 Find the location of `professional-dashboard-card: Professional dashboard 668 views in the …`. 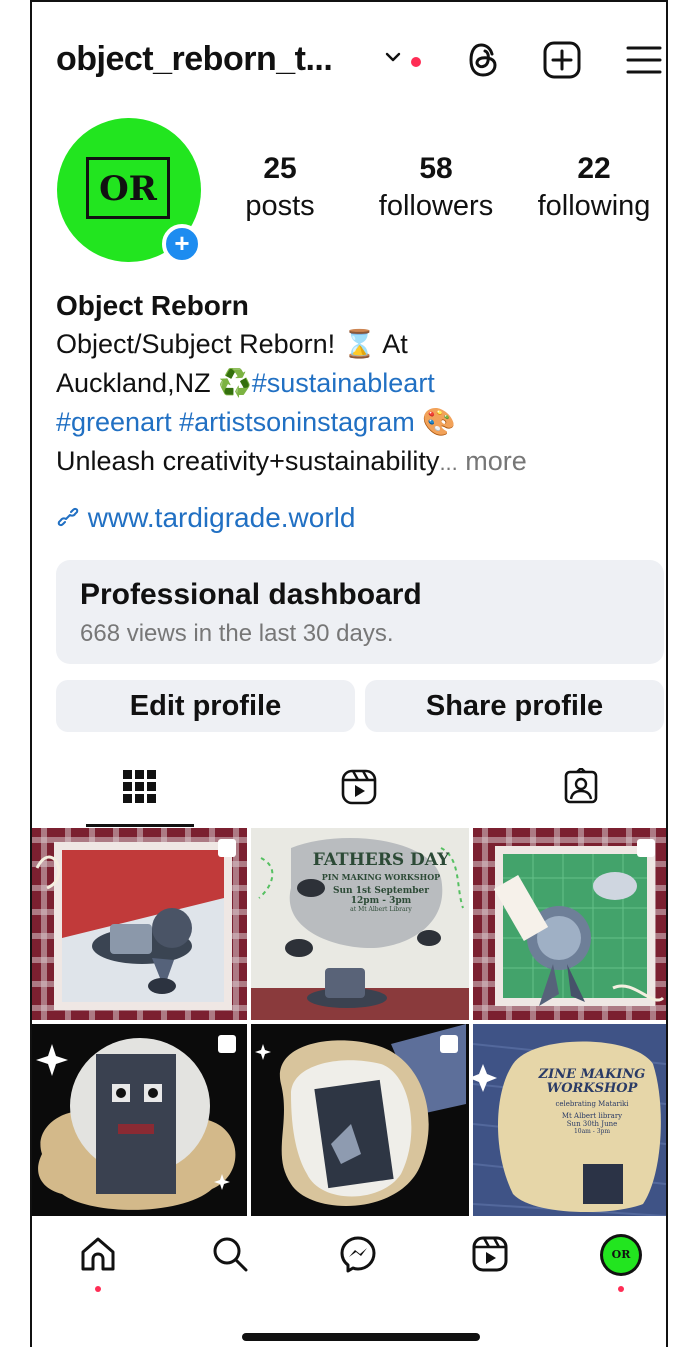

professional-dashboard-card: Professional dashboard 668 views in the … is located at coordinates (360, 612).